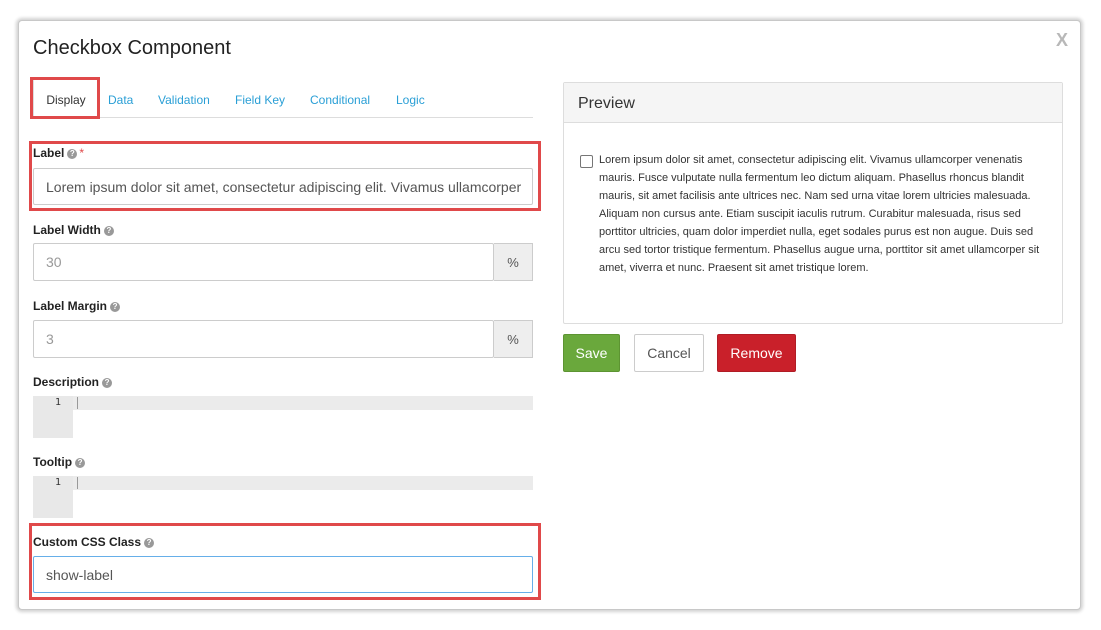 This screenshot has width=1101, height=630. I want to click on tooltip-label: Tooltip?, so click(59, 462).